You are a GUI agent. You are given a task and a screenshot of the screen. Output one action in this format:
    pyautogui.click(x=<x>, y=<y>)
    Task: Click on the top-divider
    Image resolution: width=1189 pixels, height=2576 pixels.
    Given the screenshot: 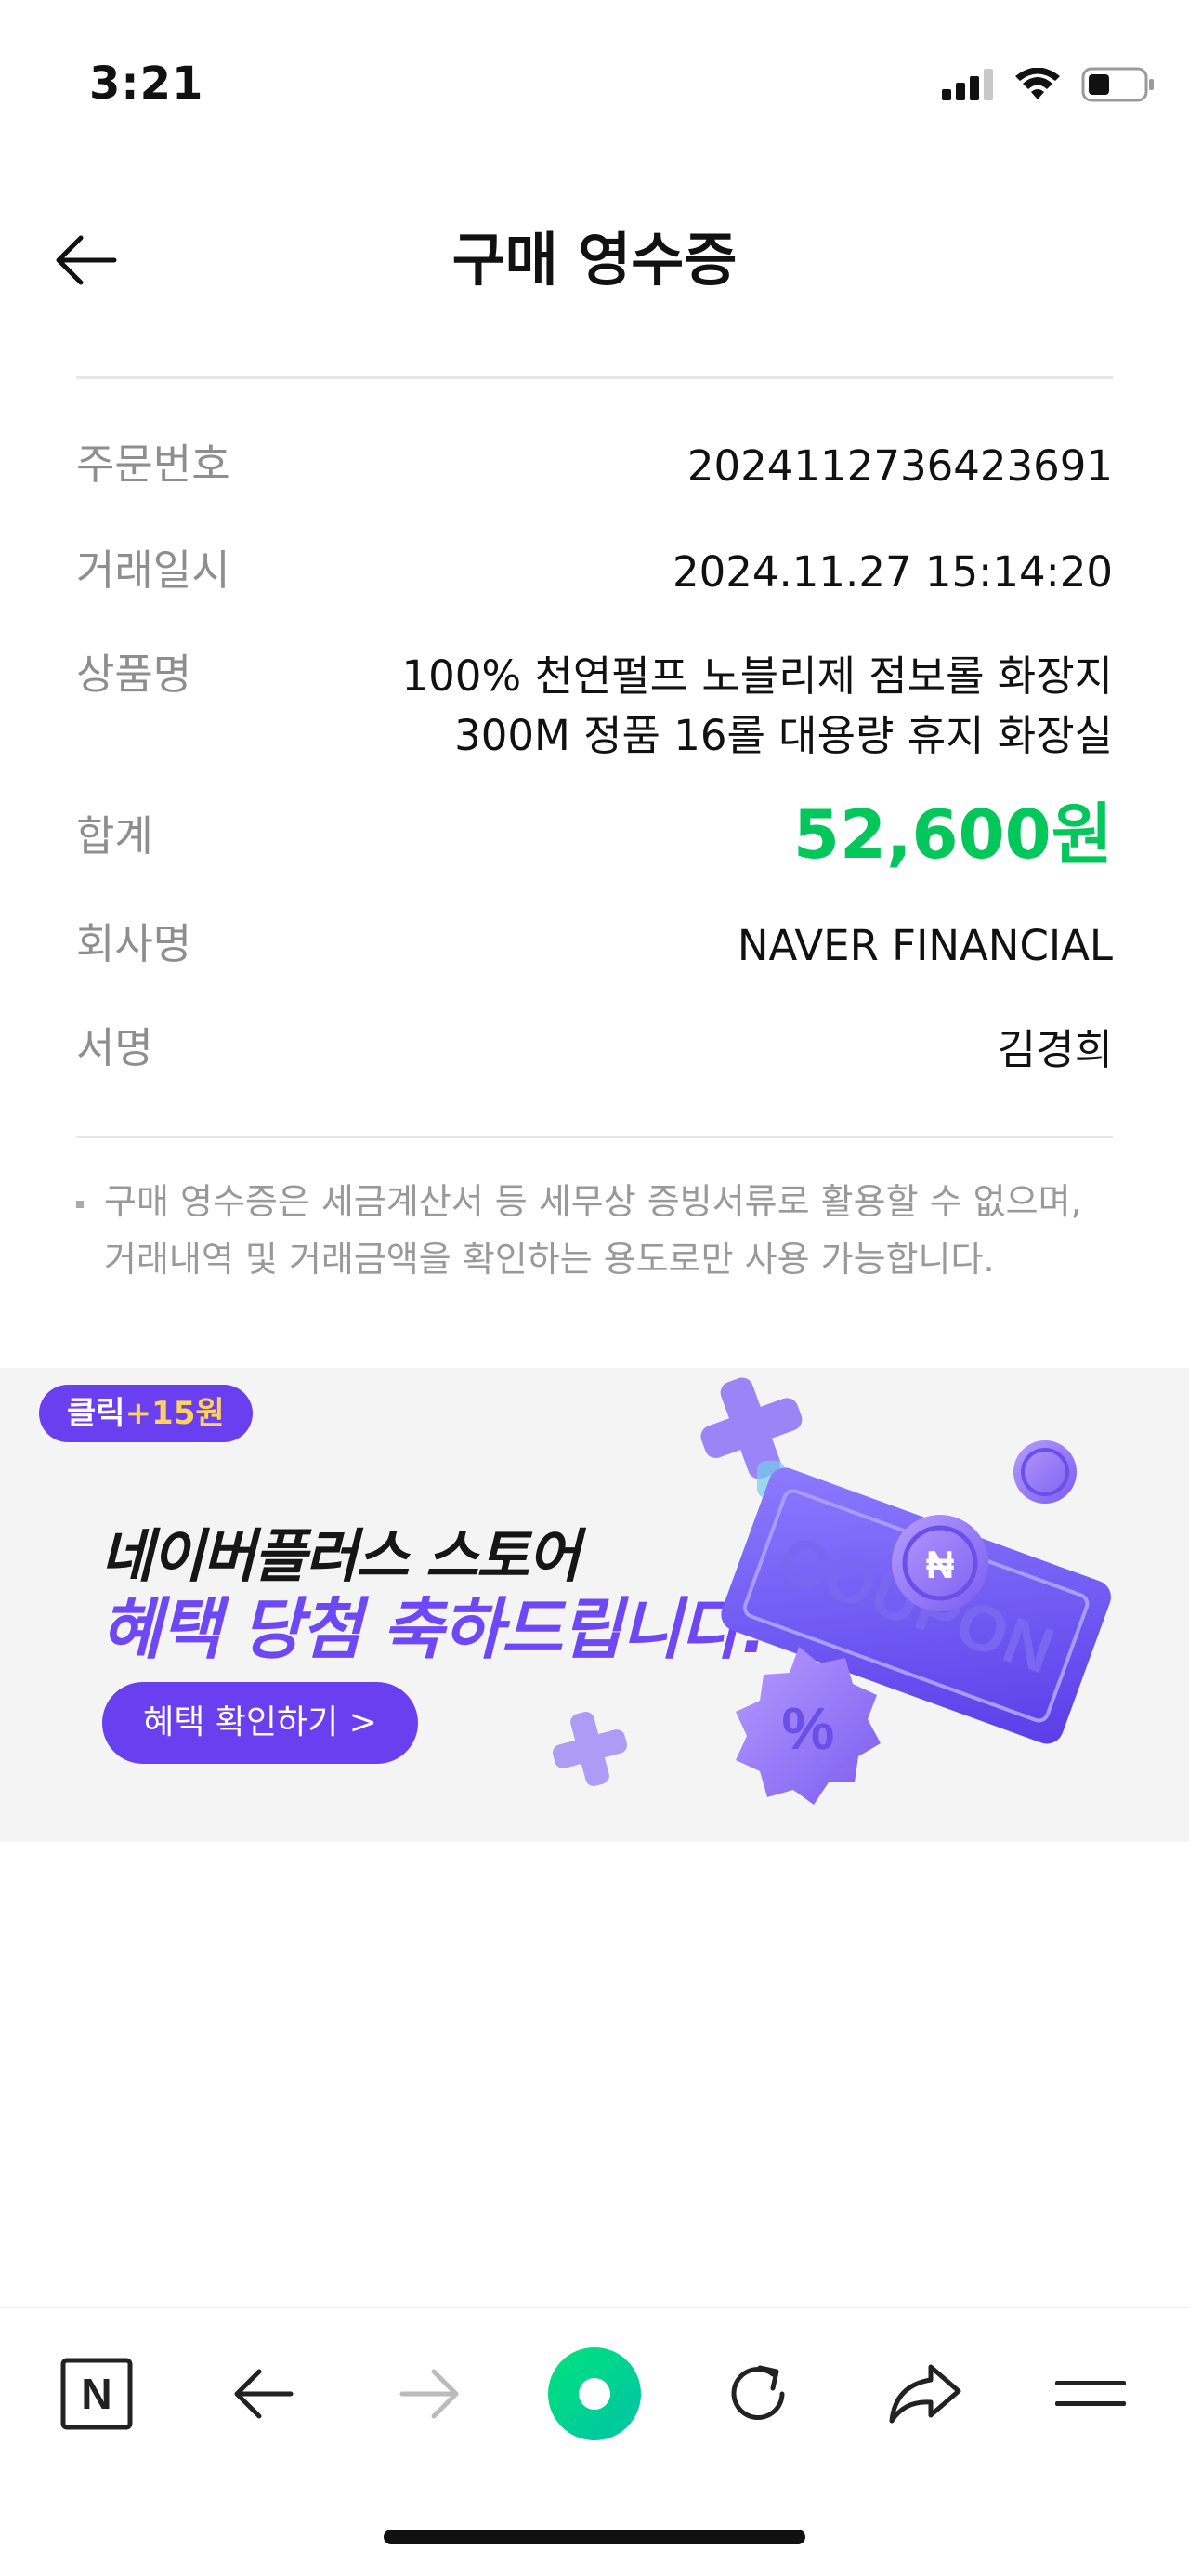 What is the action you would take?
    pyautogui.click(x=594, y=377)
    